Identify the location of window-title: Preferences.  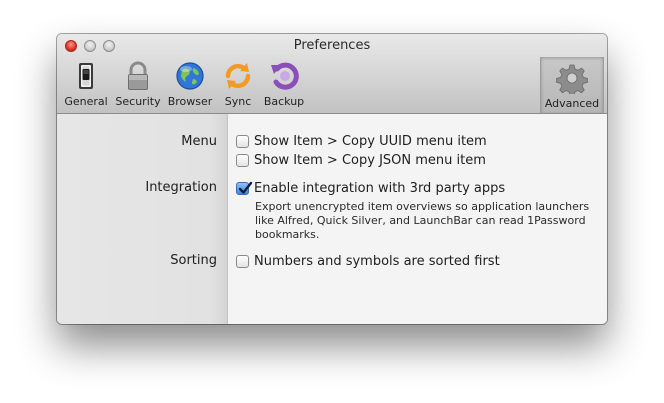
(332, 45).